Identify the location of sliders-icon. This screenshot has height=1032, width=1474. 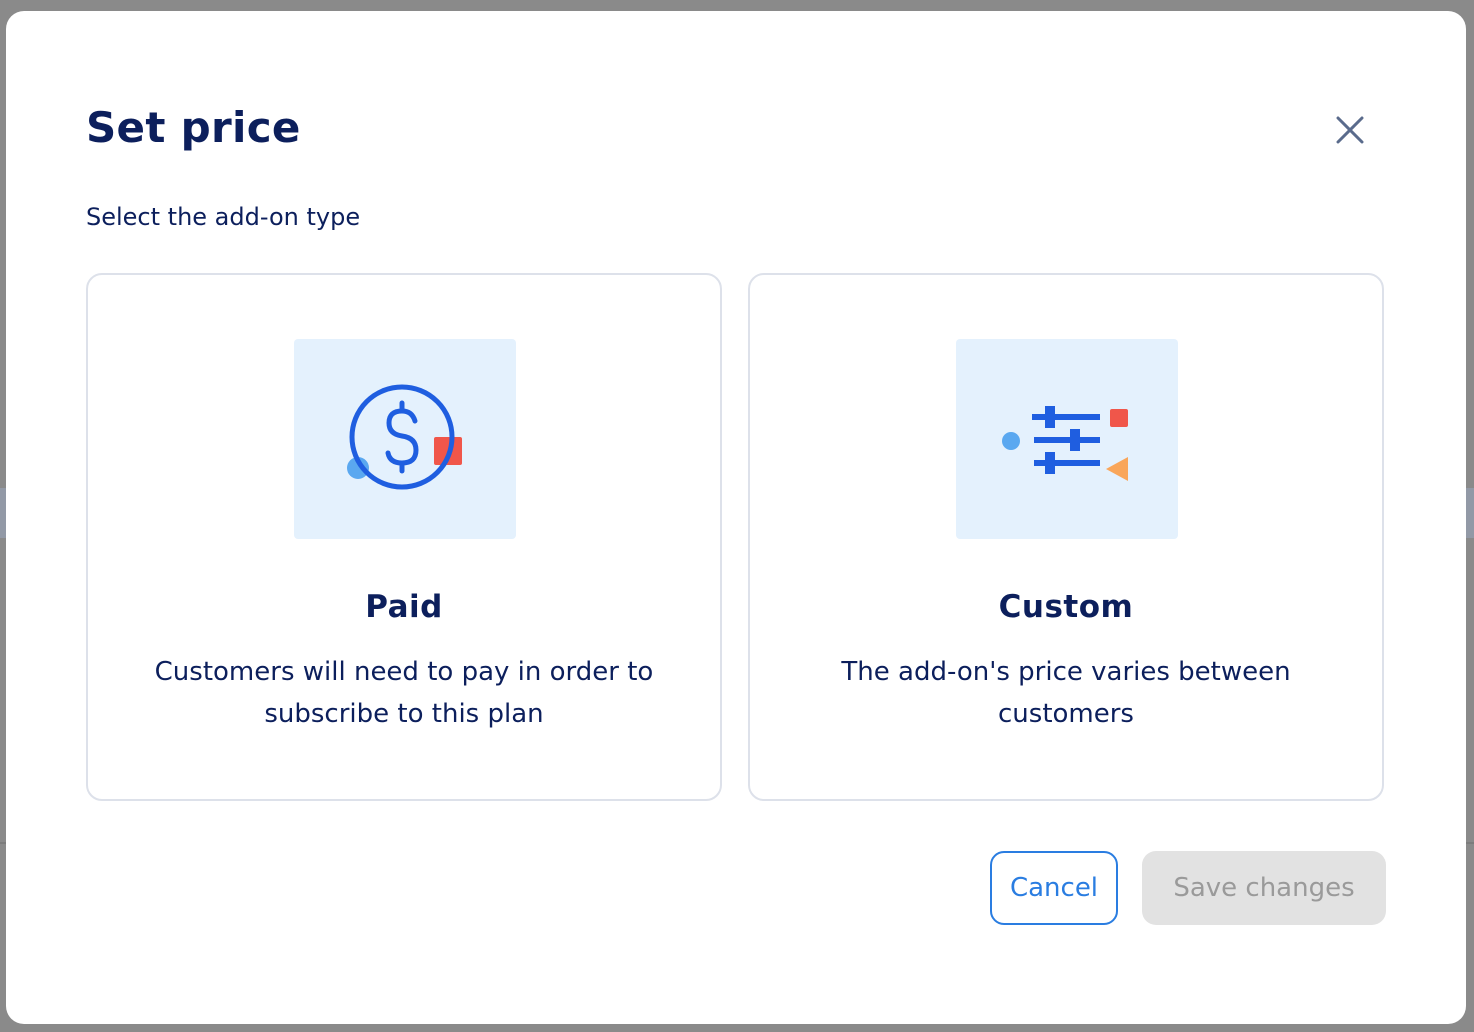
(1065, 443).